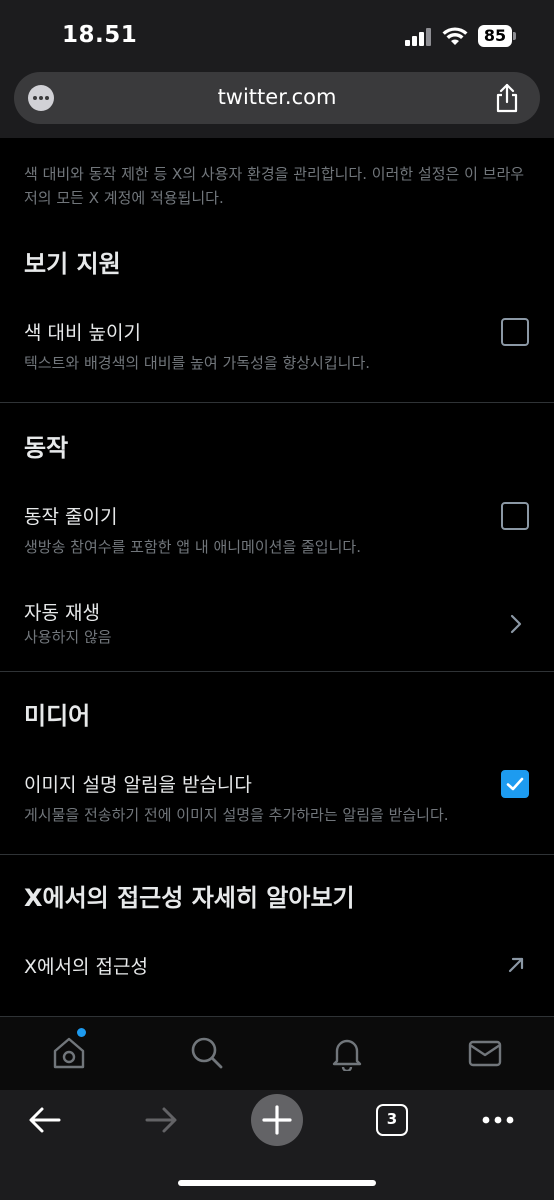  What do you see at coordinates (516, 965) in the screenshot?
I see `external-link-arrow-icon` at bounding box center [516, 965].